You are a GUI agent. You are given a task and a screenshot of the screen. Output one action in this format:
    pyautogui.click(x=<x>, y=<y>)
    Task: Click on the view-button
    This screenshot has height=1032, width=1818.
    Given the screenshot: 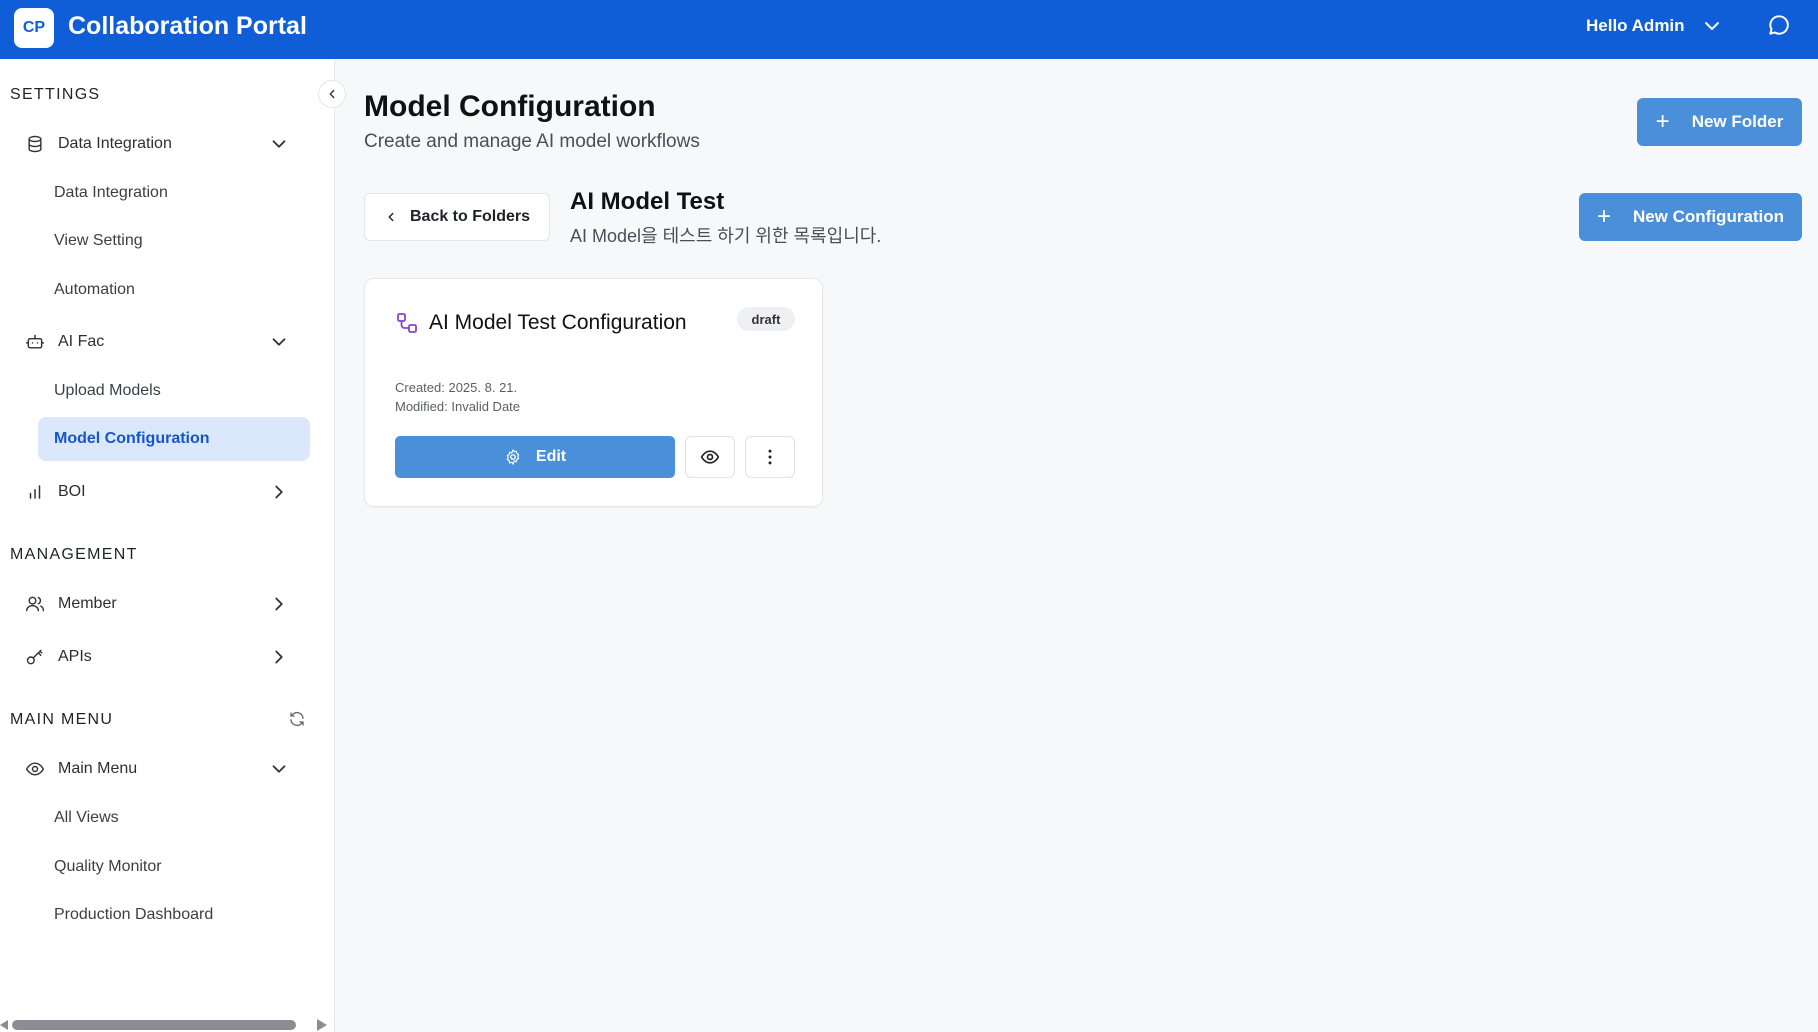 What is the action you would take?
    pyautogui.click(x=710, y=457)
    